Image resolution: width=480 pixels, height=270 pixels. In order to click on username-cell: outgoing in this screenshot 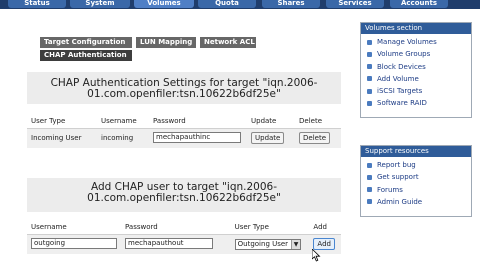, I will do `click(74, 244)`.